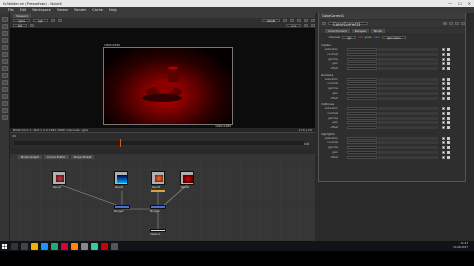 This screenshot has height=266, width=474. What do you see at coordinates (94, 246) in the screenshot?
I see `spotify-icon` at bounding box center [94, 246].